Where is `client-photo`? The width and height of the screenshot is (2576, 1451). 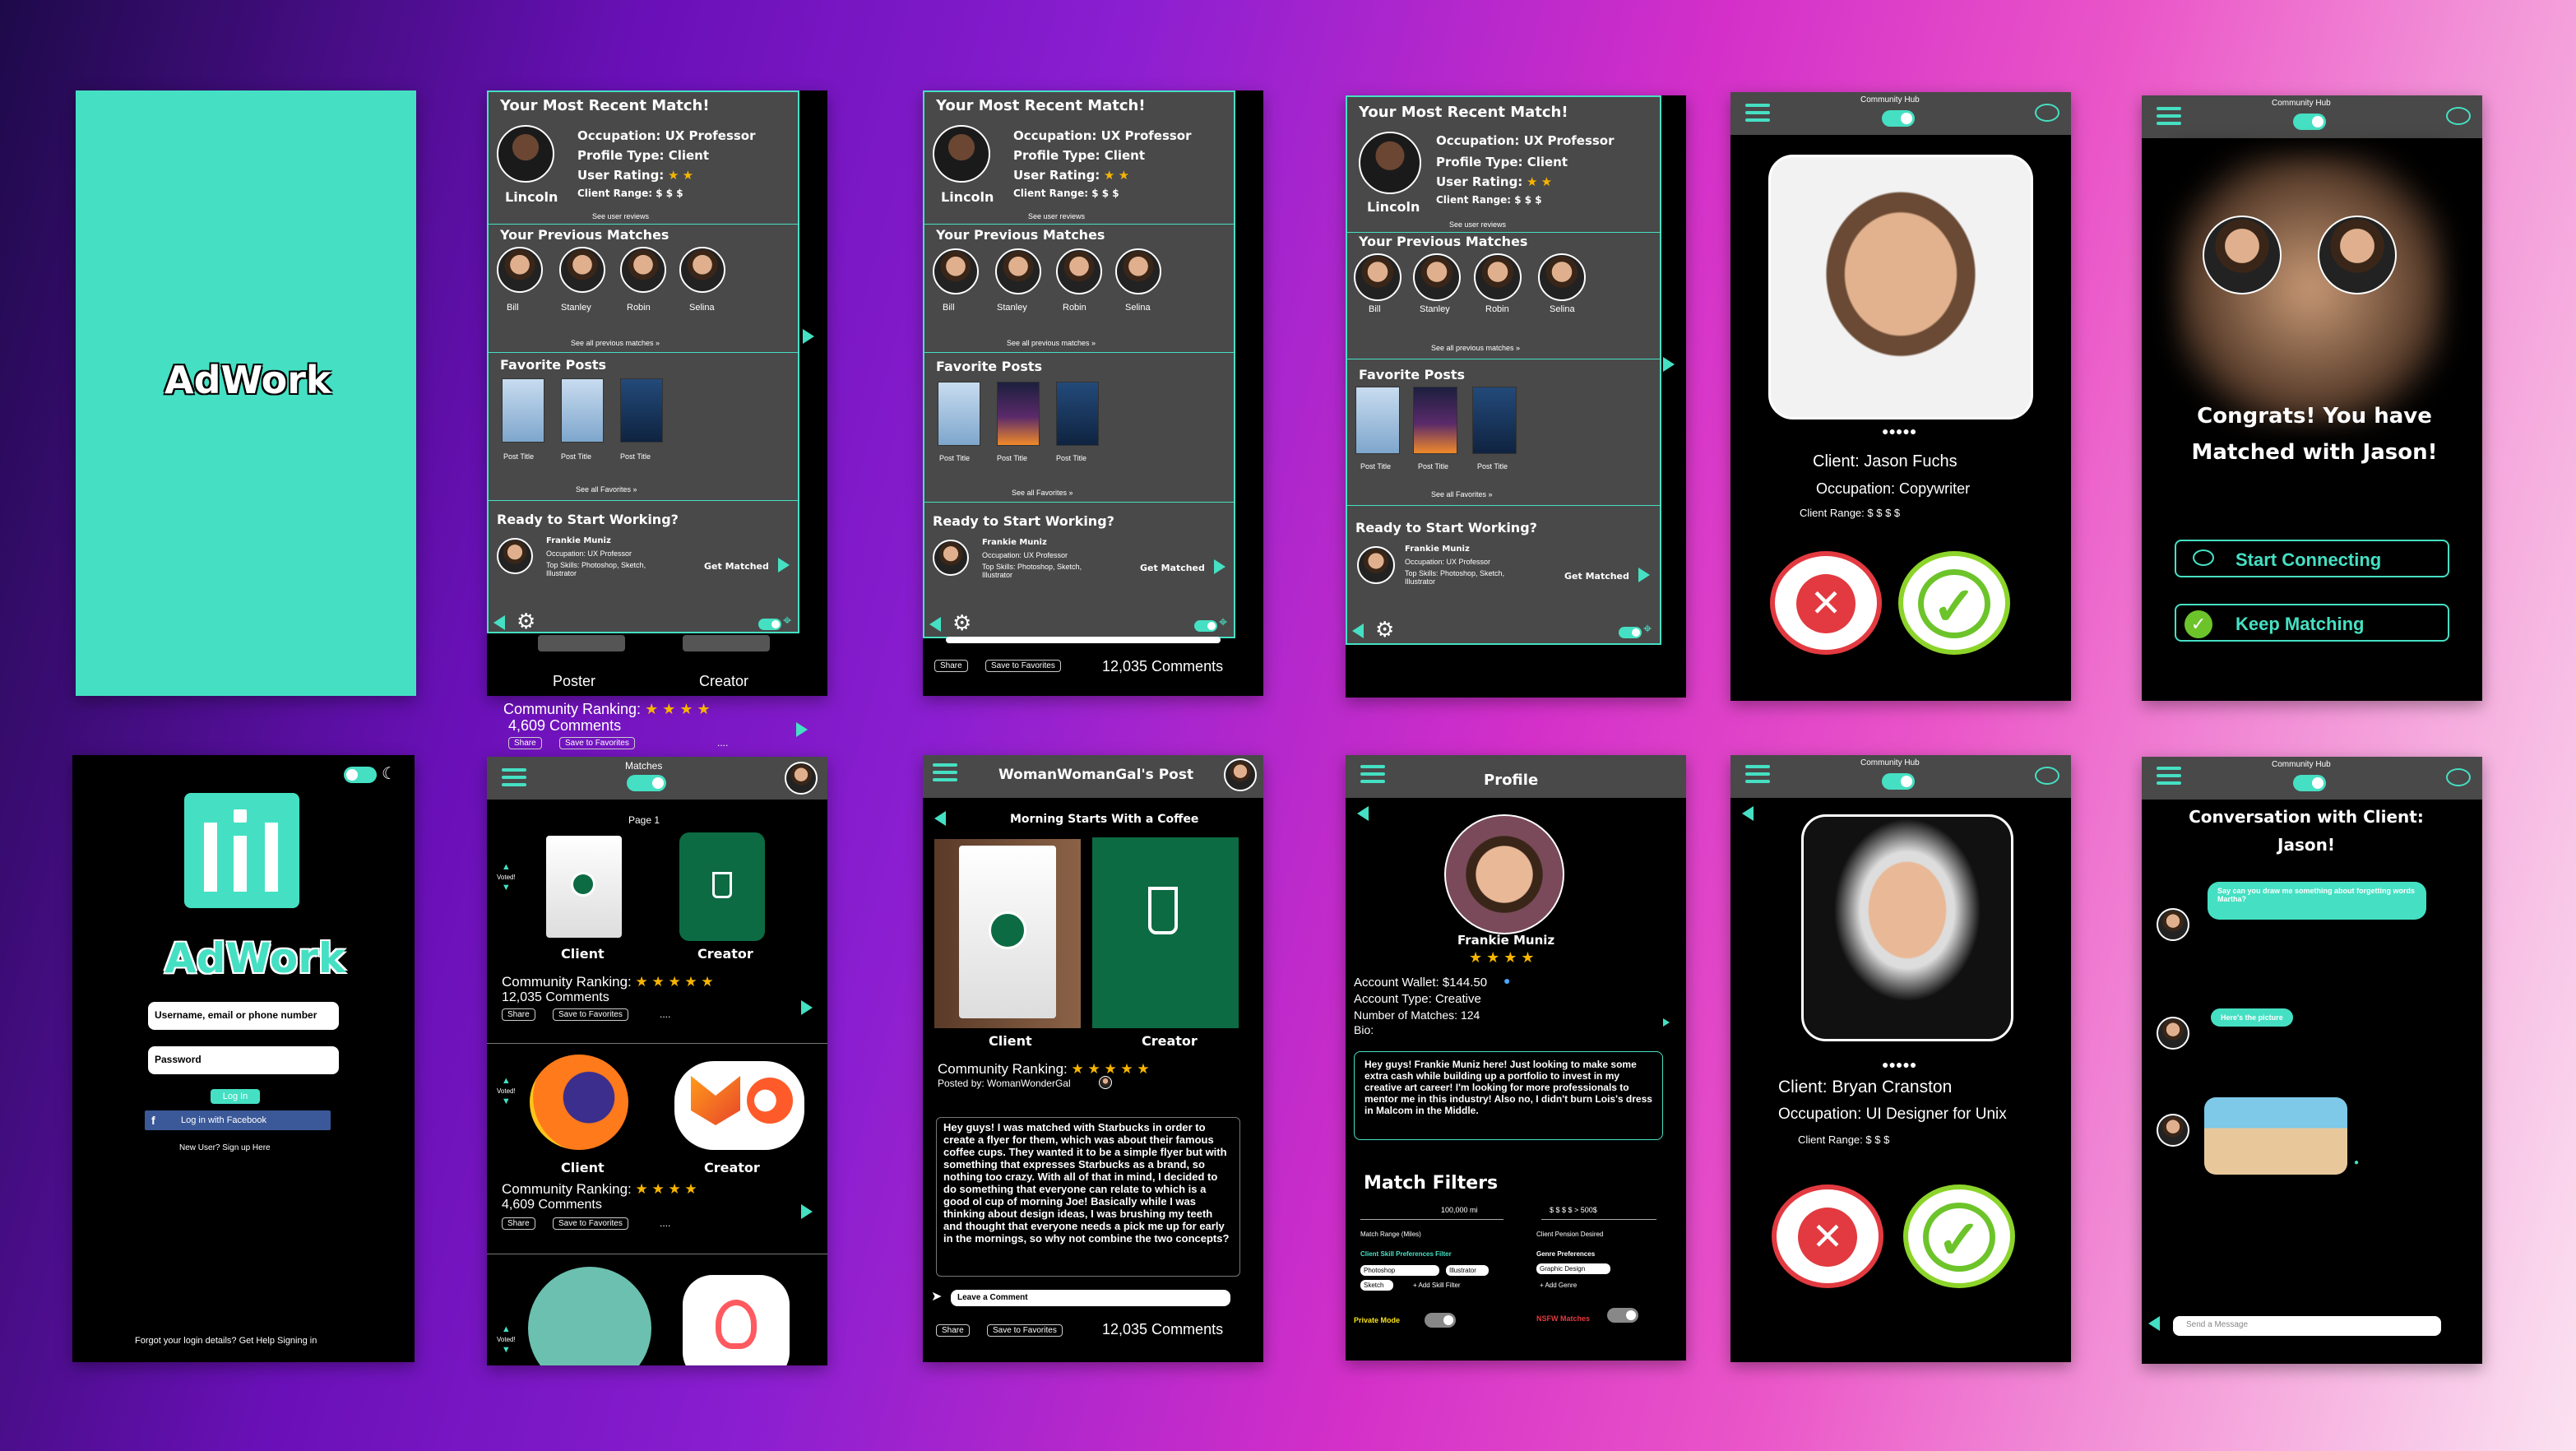
client-photo is located at coordinates (1901, 287).